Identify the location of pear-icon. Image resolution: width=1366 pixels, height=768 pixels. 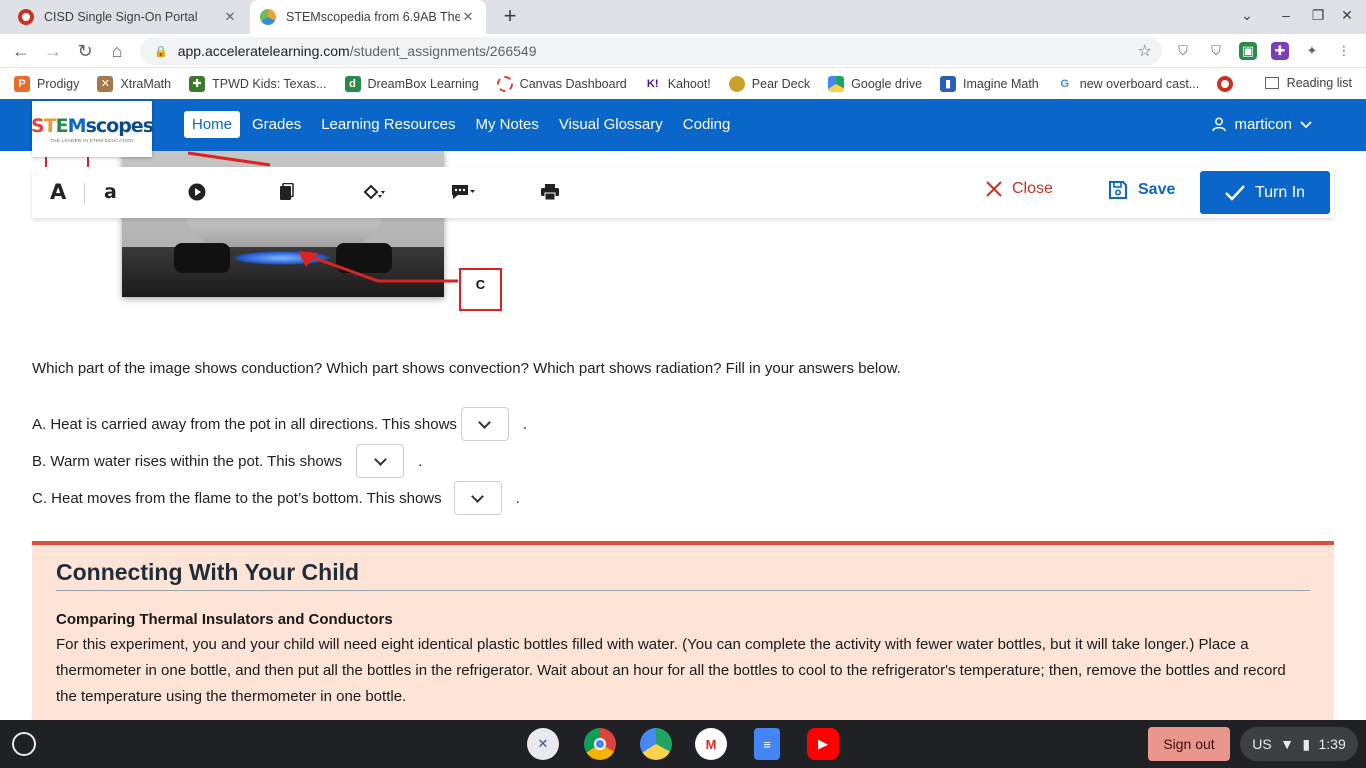
(736, 83).